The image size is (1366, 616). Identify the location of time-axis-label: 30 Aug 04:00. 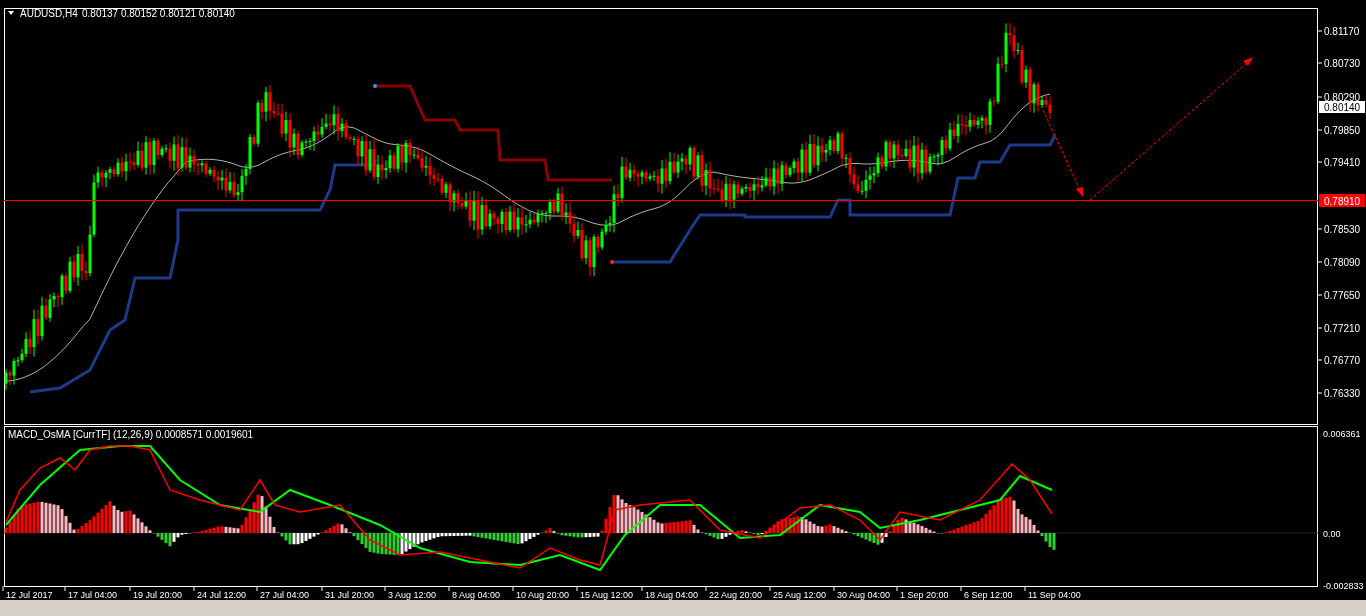
(864, 595).